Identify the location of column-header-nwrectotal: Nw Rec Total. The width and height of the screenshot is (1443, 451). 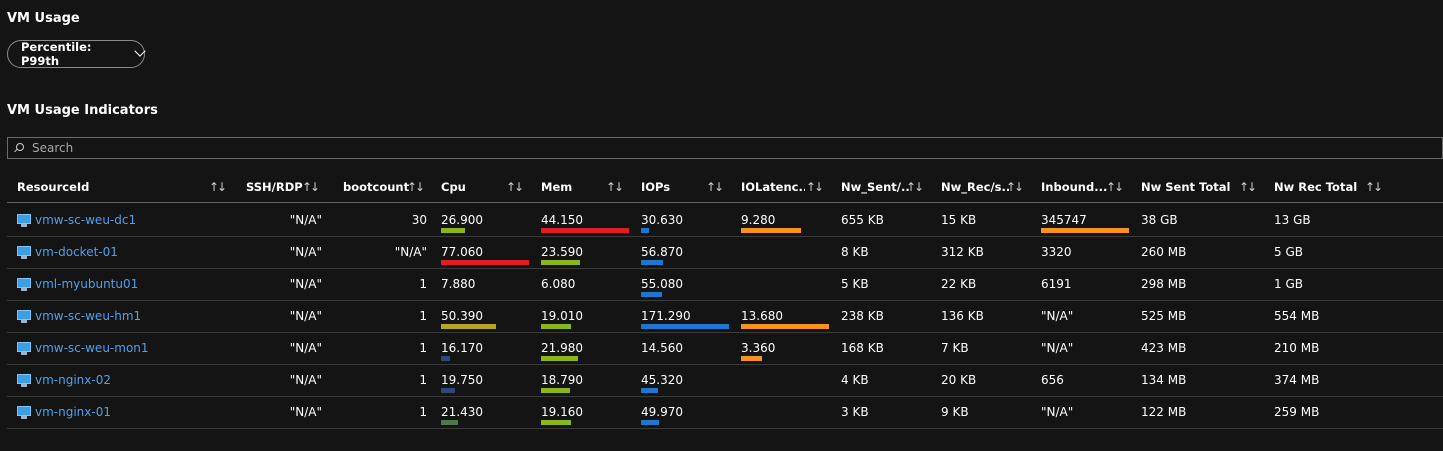
(1319, 187).